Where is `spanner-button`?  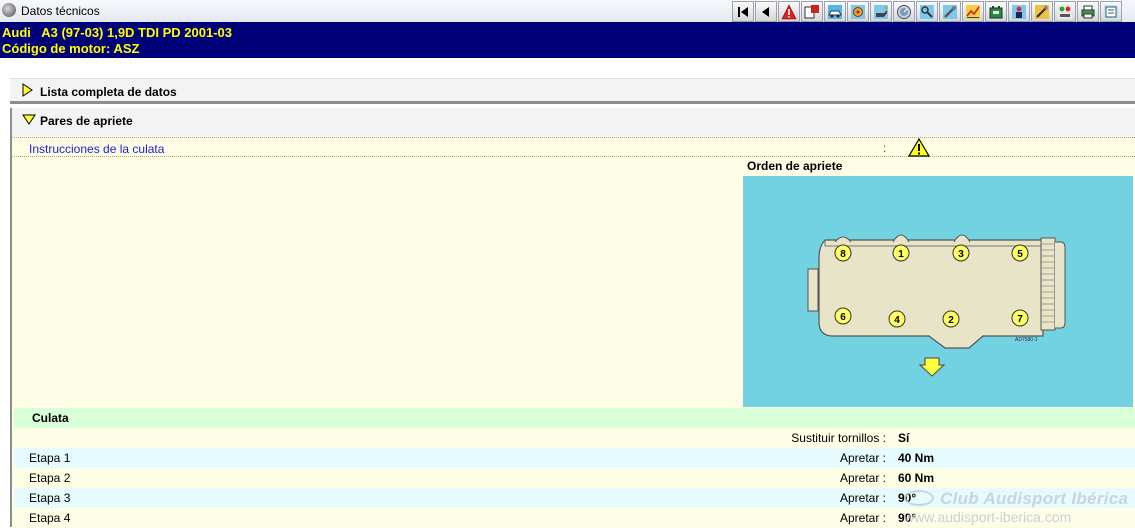 spanner-button is located at coordinates (950, 11).